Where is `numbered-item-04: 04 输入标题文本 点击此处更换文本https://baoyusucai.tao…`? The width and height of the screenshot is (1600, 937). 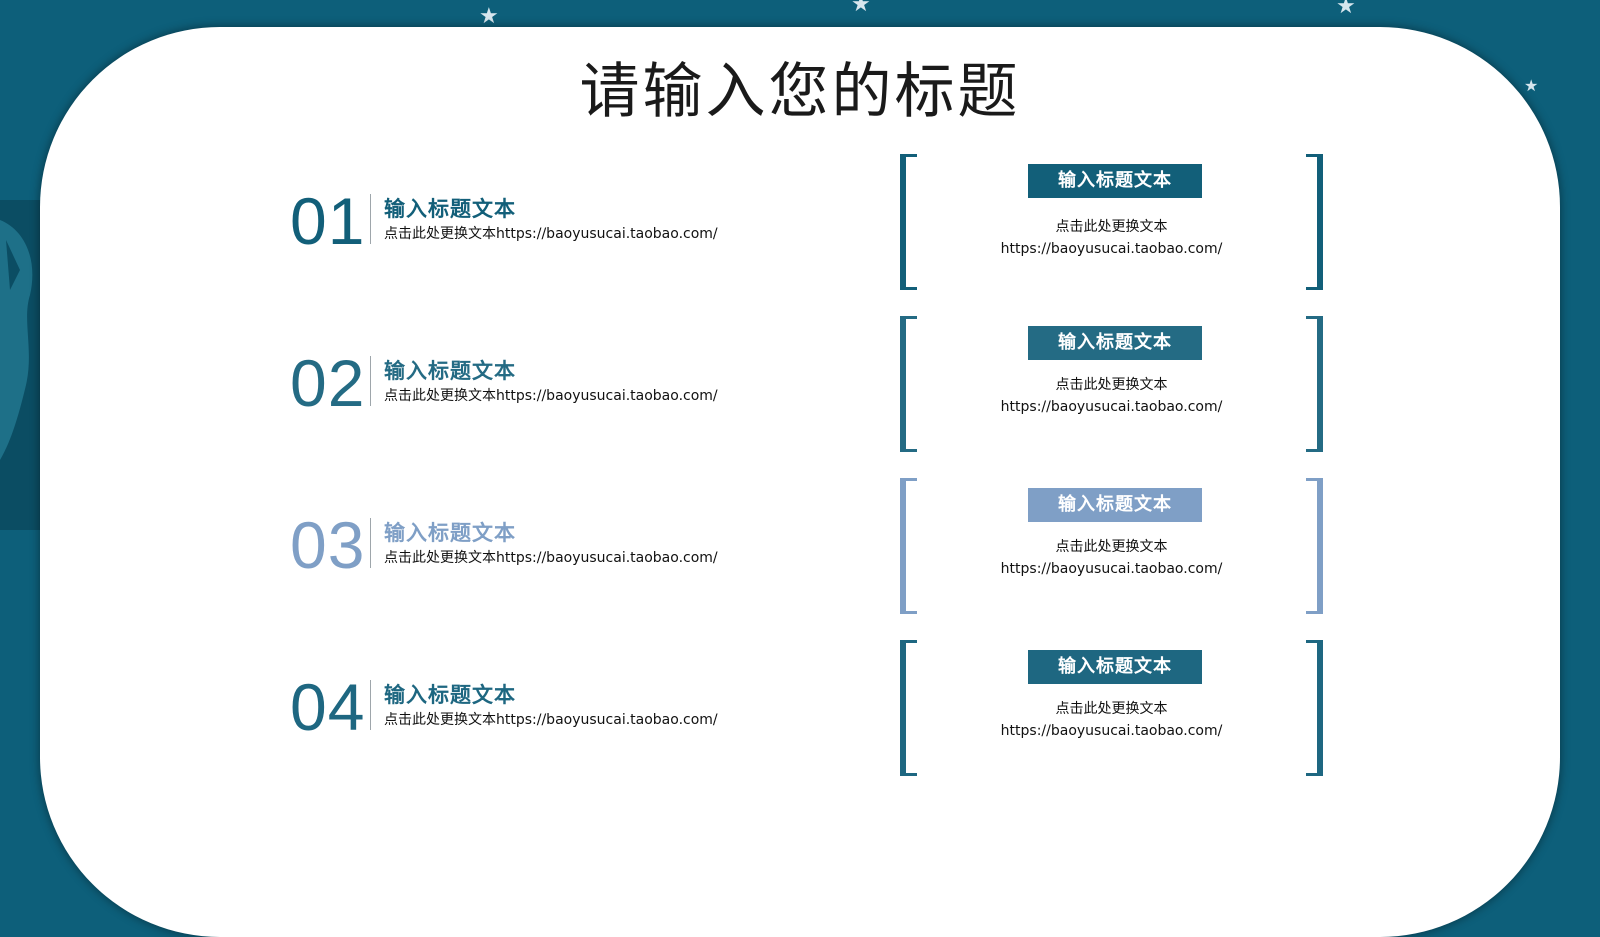
numbered-item-04: 04 输入标题文本 点击此处更换文本https://baoyusucai.tao… is located at coordinates (525, 714).